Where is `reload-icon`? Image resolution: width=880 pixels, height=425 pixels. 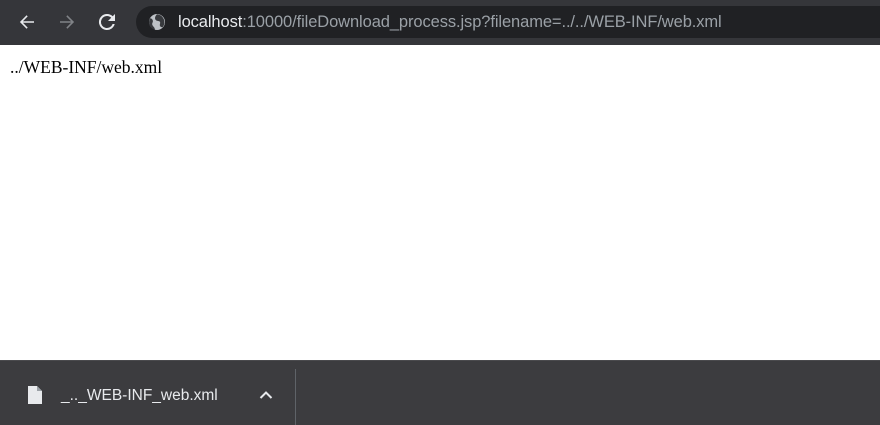
reload-icon is located at coordinates (106, 21).